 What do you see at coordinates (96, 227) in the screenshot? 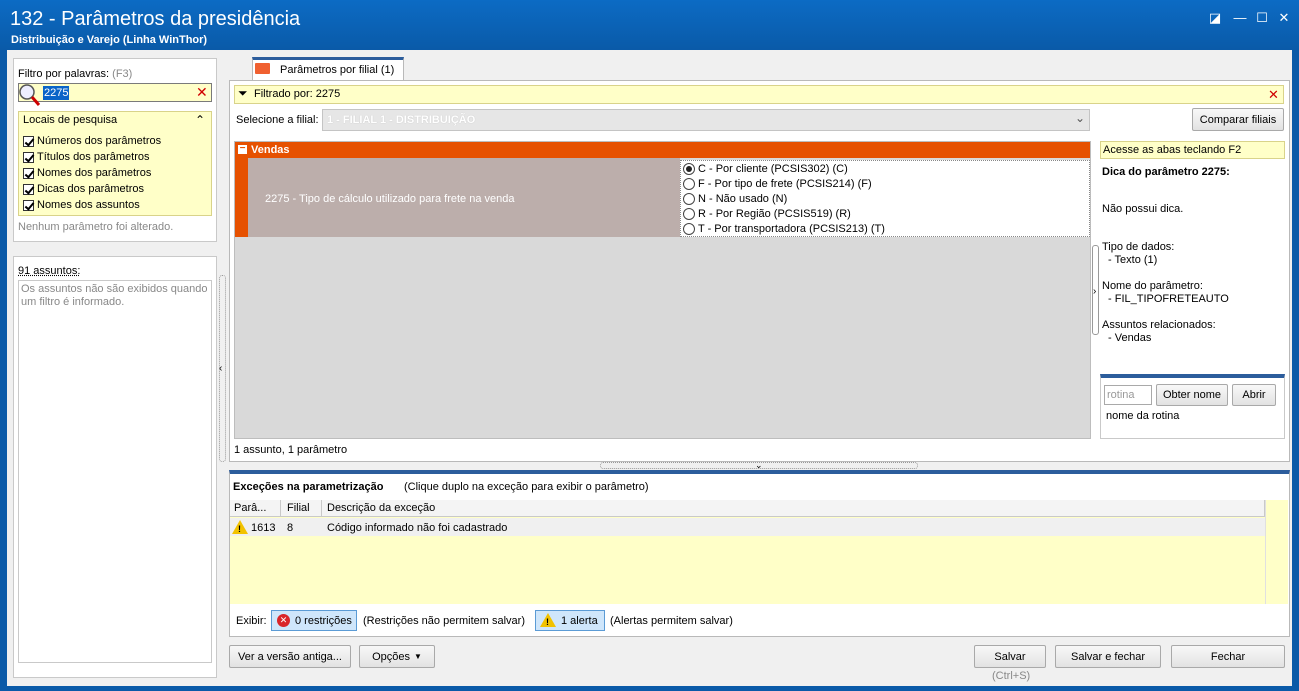
I see `no-change-message: Nenhum parâmetro foi alterado.` at bounding box center [96, 227].